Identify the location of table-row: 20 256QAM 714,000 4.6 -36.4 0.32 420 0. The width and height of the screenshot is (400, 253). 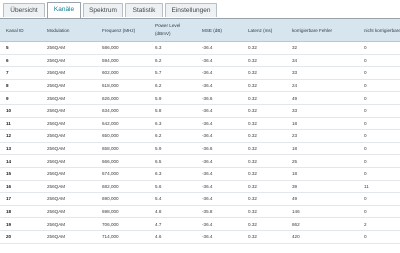
(200, 237).